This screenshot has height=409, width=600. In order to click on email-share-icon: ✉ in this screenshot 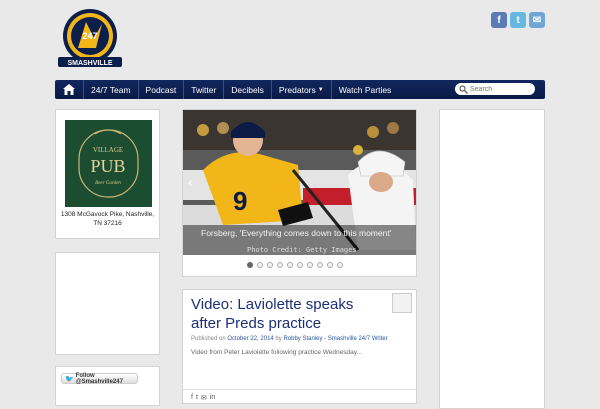, I will do `click(204, 398)`.